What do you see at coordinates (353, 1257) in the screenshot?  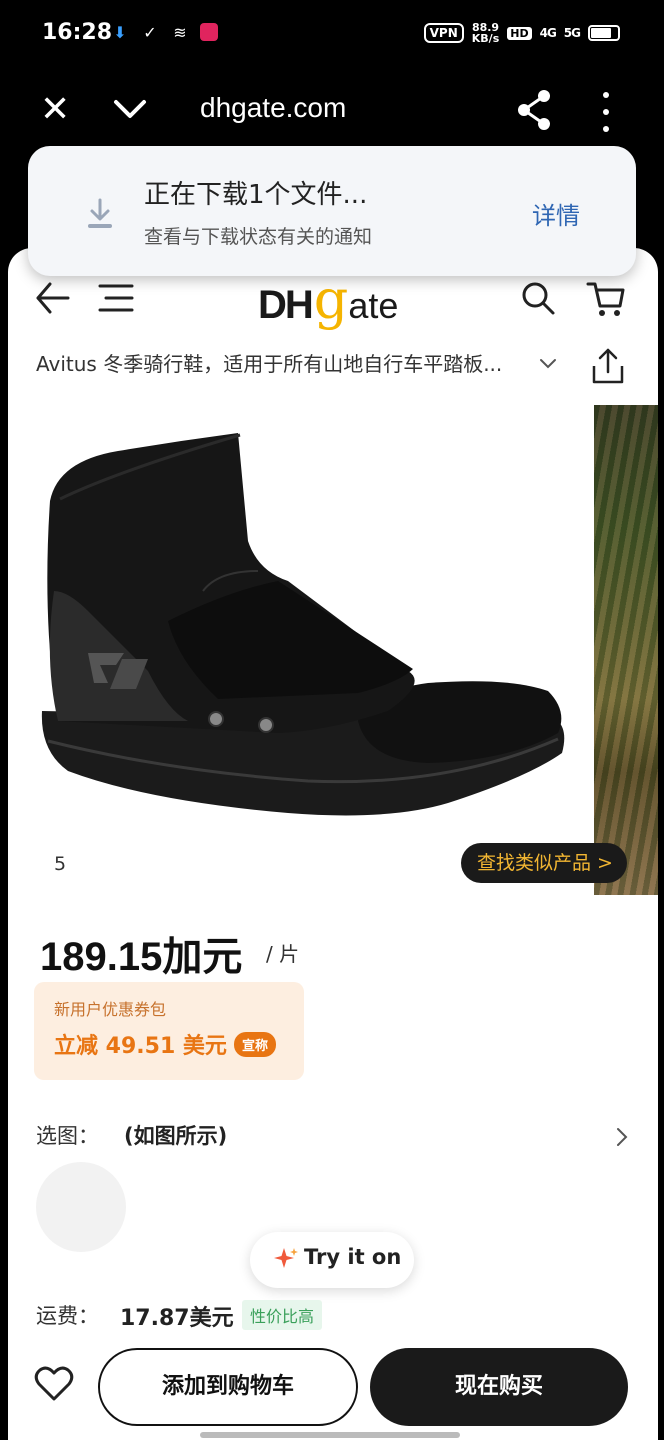 I see `try-it-on-label: Try it on` at bounding box center [353, 1257].